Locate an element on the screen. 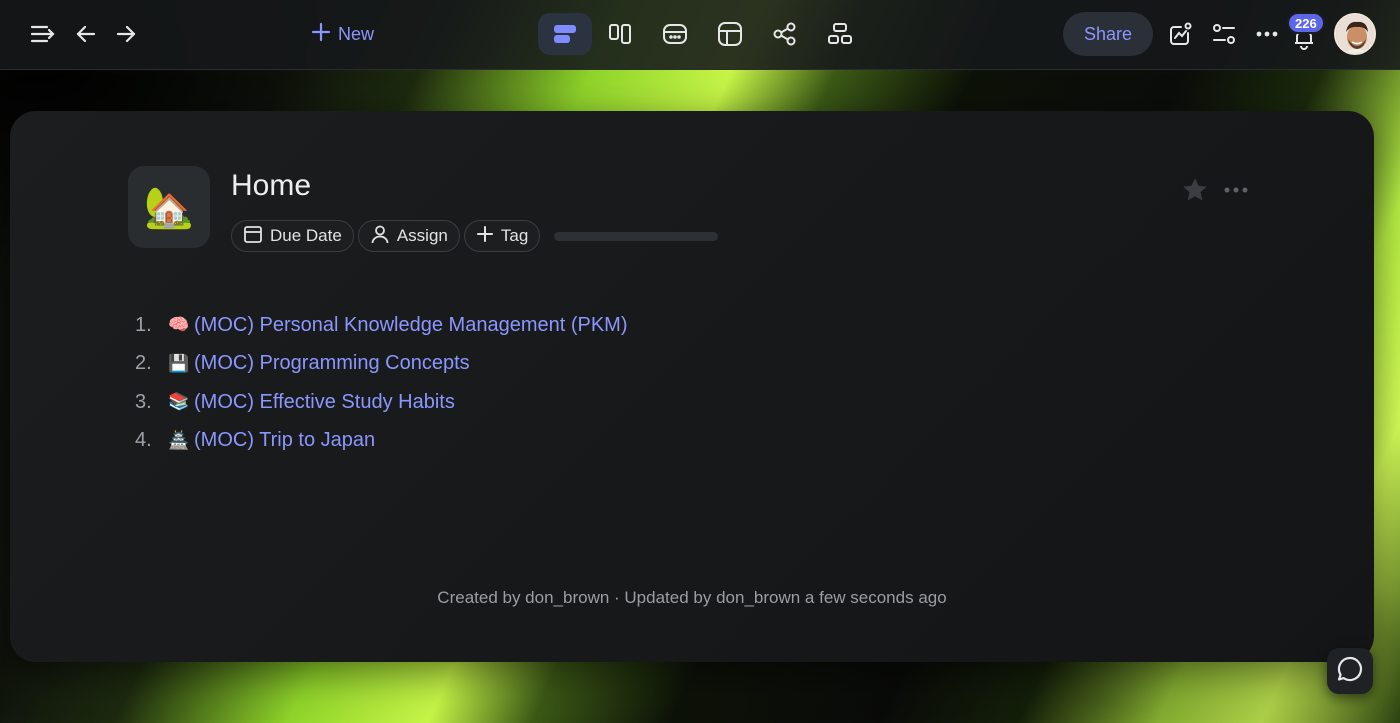 This screenshot has width=1400, height=723. top-toolbar: New Share 226 is located at coordinates (700, 35).